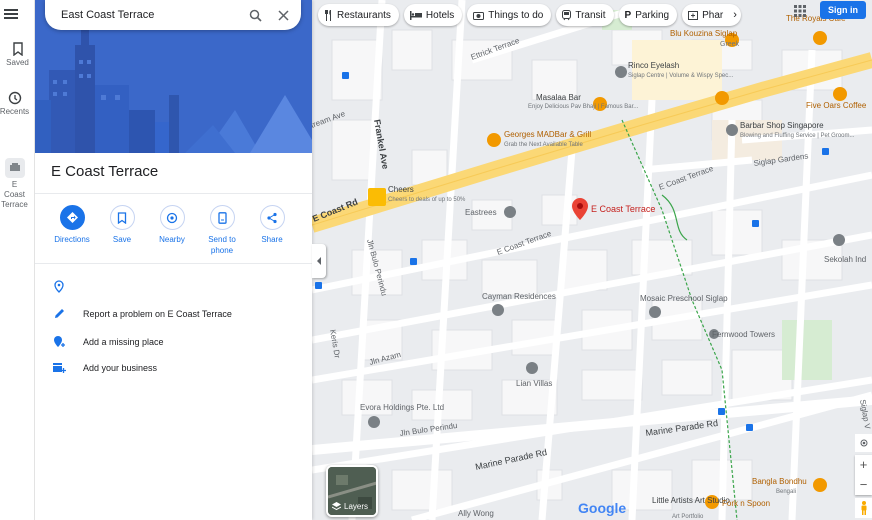  Describe the element at coordinates (481, 212) in the screenshot. I see `place-label-eastrees: Eastrees` at that location.